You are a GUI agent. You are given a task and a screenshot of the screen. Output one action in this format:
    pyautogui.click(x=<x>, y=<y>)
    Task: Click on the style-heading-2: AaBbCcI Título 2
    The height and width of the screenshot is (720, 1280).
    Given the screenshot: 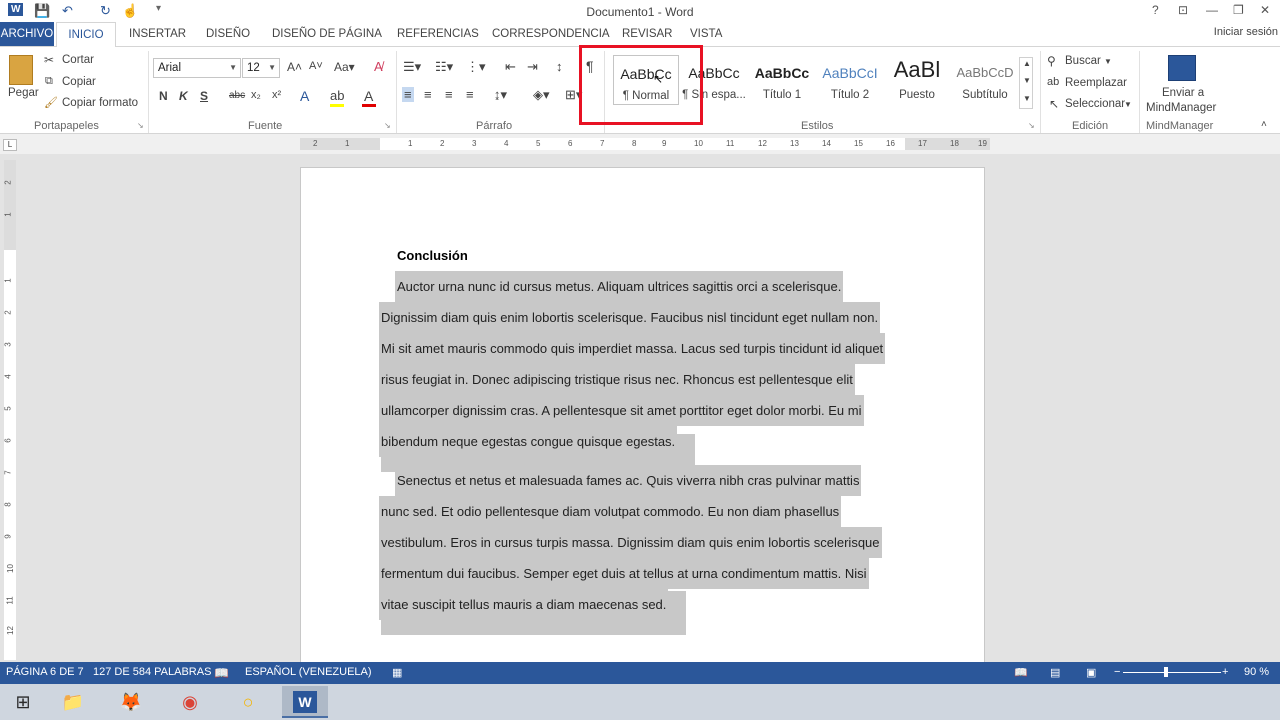 What is the action you would take?
    pyautogui.click(x=850, y=80)
    